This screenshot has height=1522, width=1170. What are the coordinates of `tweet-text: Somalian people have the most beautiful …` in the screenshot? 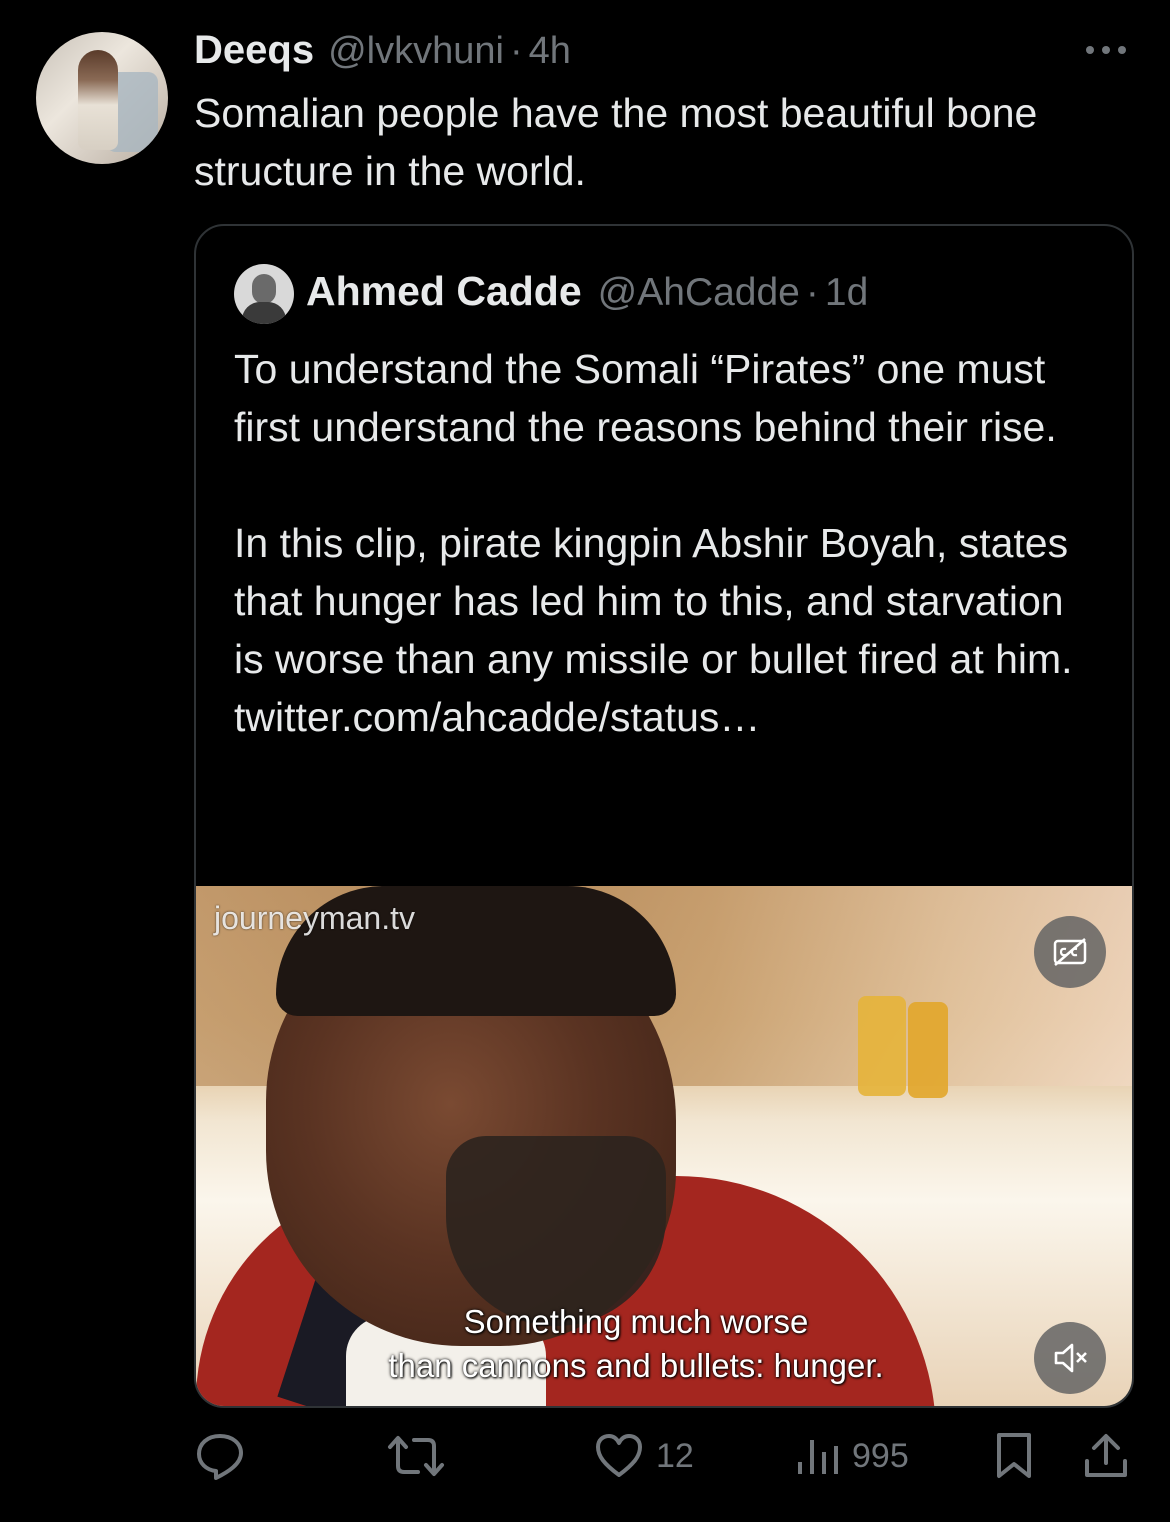 It's located at (616, 142).